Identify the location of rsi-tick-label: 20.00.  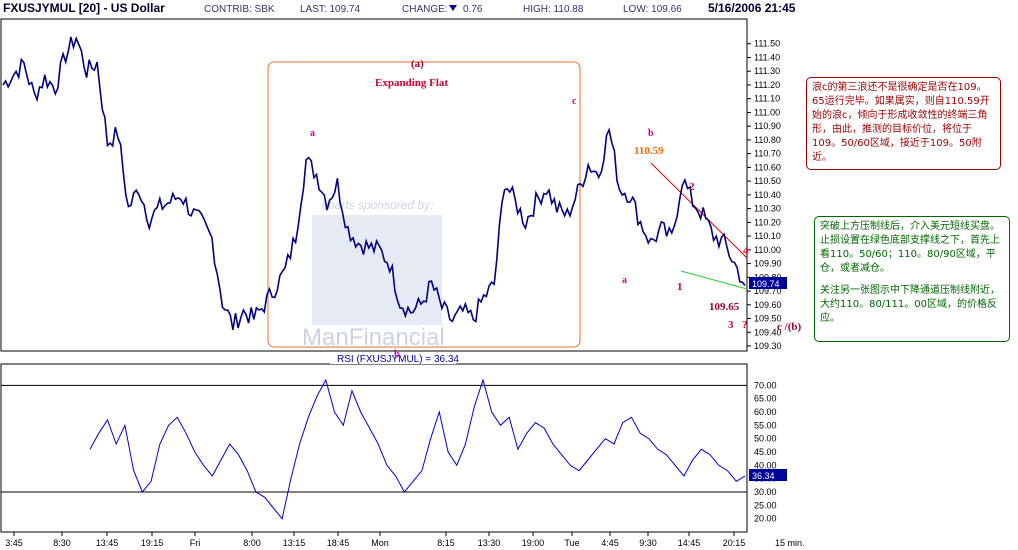
(765, 519).